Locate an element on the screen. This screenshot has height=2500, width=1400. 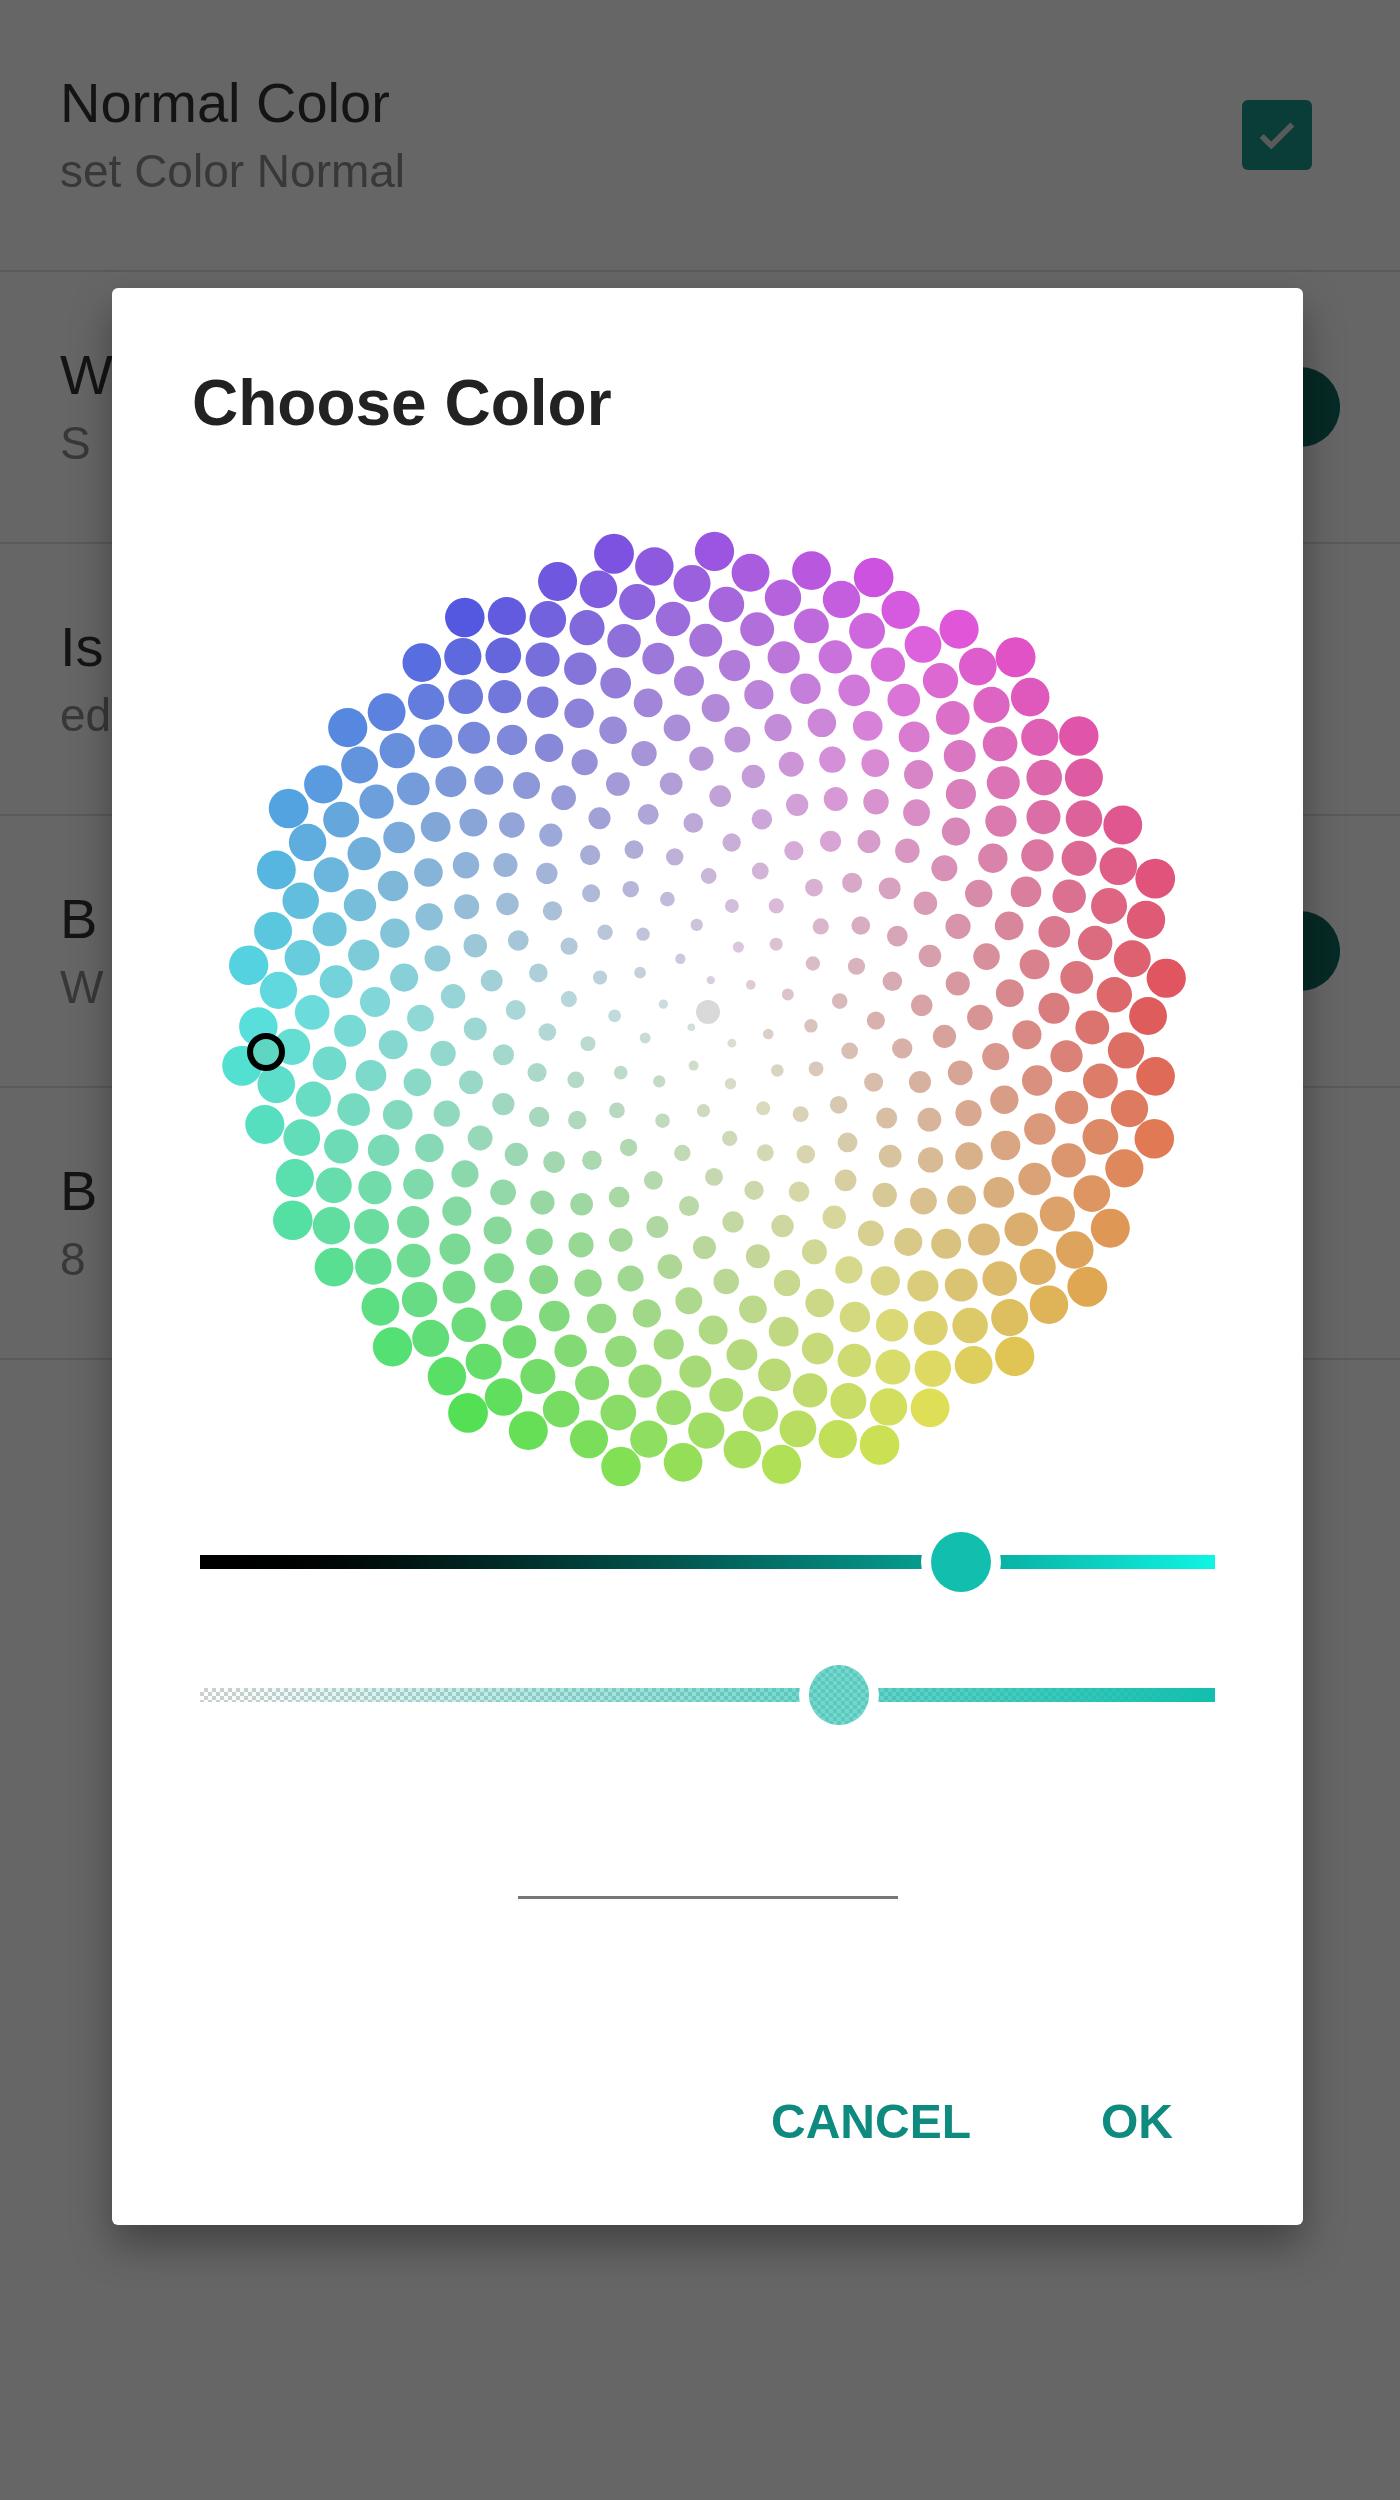
setting-title: Is is located at coordinates (82, 647).